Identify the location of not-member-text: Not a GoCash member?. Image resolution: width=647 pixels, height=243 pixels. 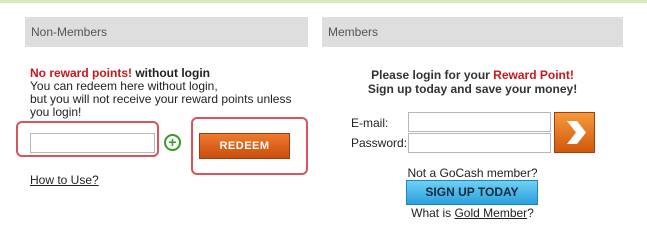
(472, 173).